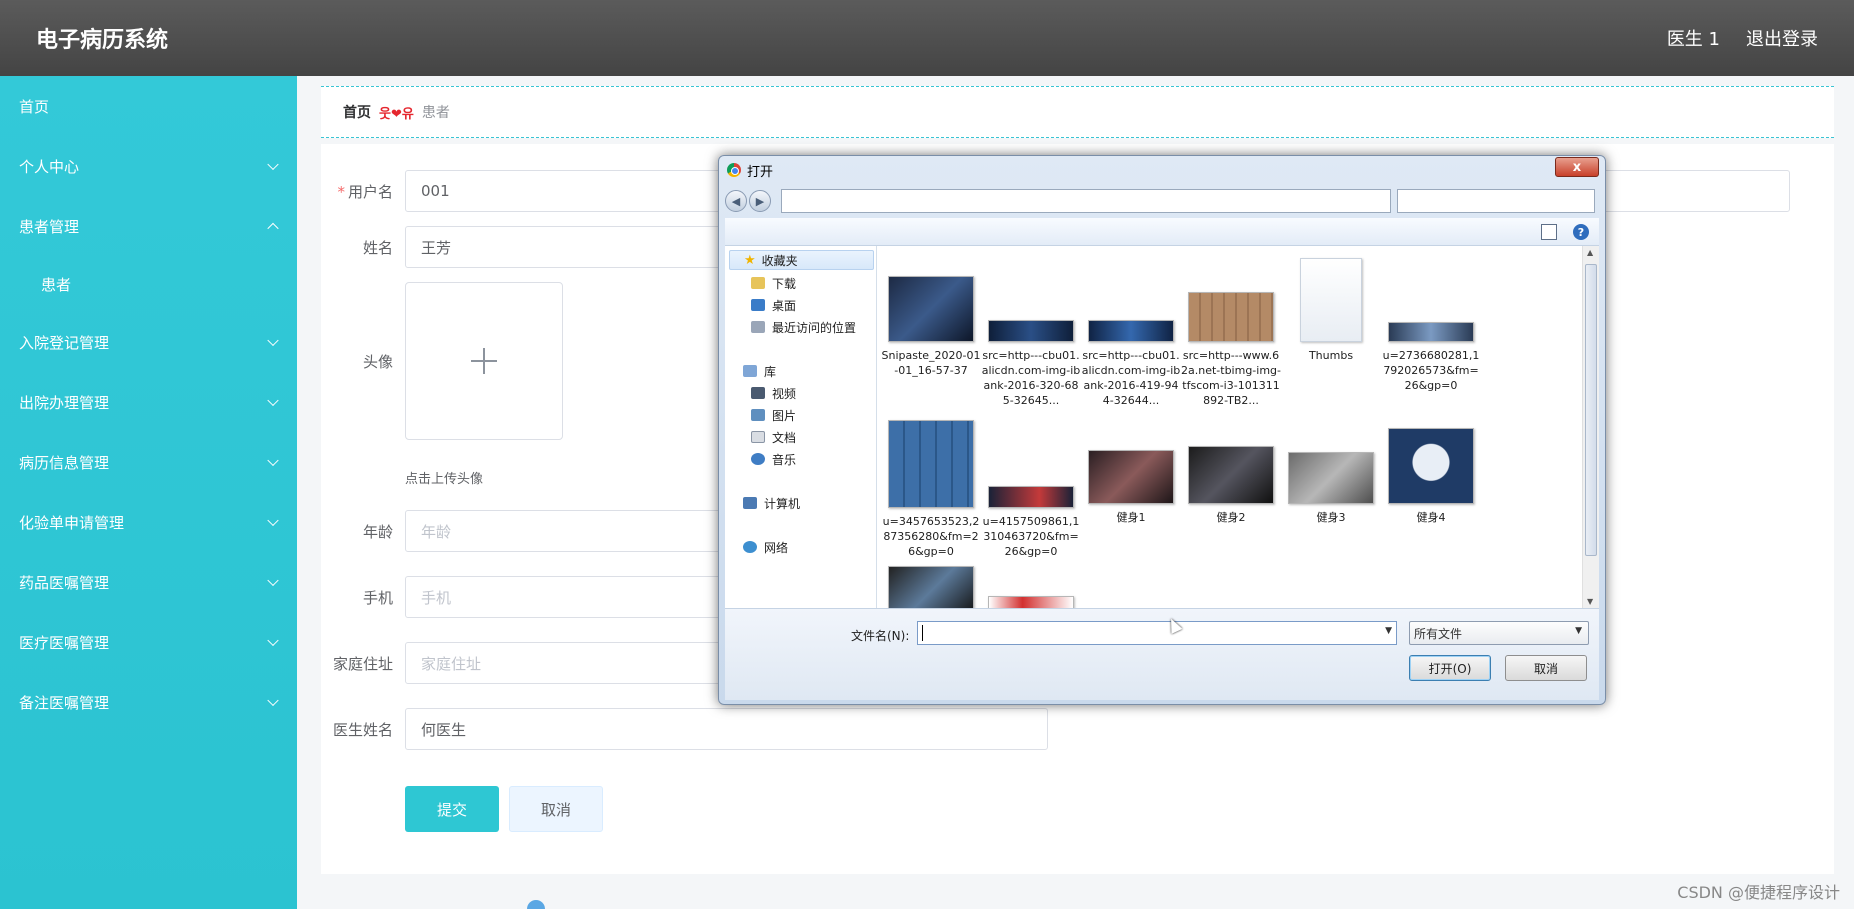 This screenshot has width=1854, height=909. I want to click on gear-icon, so click(1331, 300).